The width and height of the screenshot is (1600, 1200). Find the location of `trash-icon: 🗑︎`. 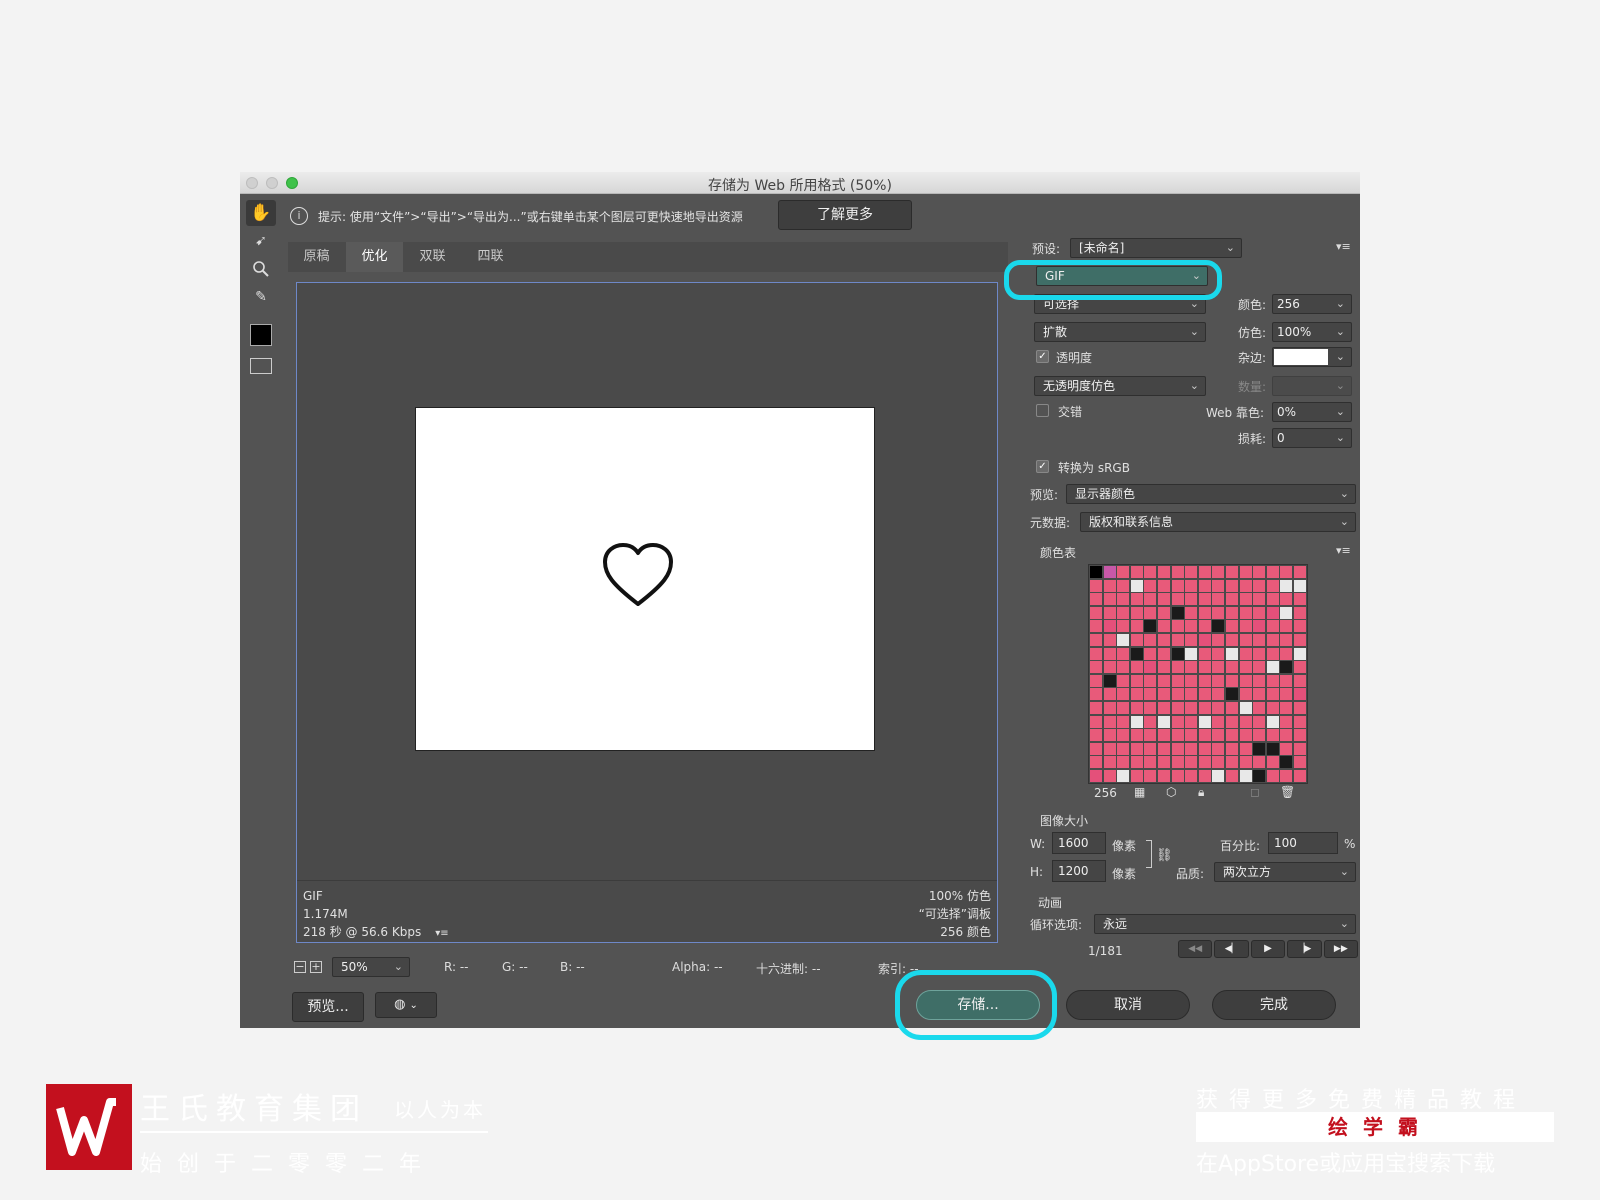

trash-icon: 🗑︎ is located at coordinates (1287, 792).